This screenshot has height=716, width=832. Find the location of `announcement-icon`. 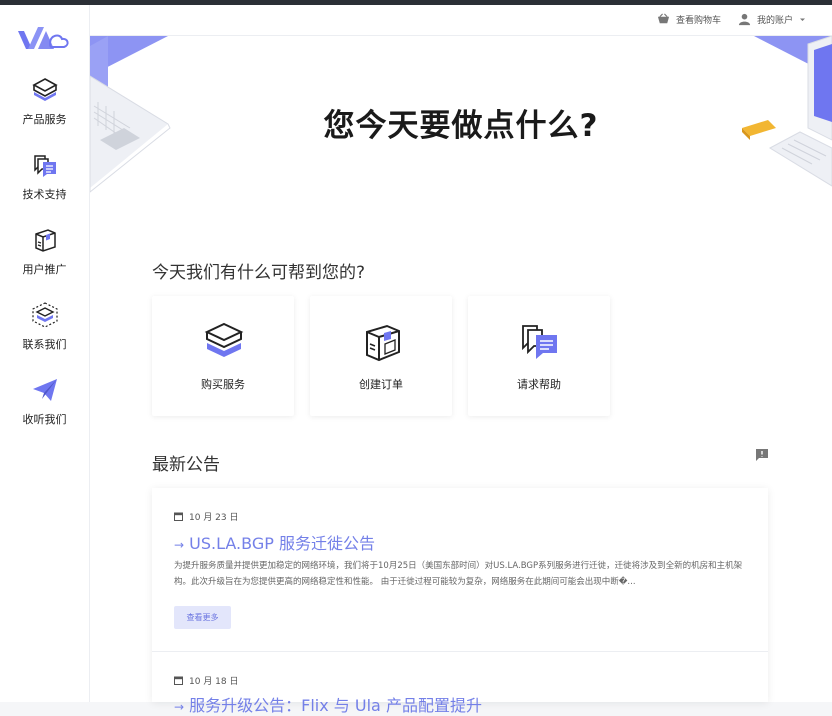

announcement-icon is located at coordinates (762, 455).